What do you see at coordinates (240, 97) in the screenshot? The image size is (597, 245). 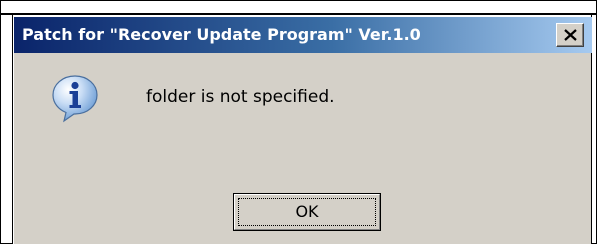 I see `dialog-message: folder is not specified.` at bounding box center [240, 97].